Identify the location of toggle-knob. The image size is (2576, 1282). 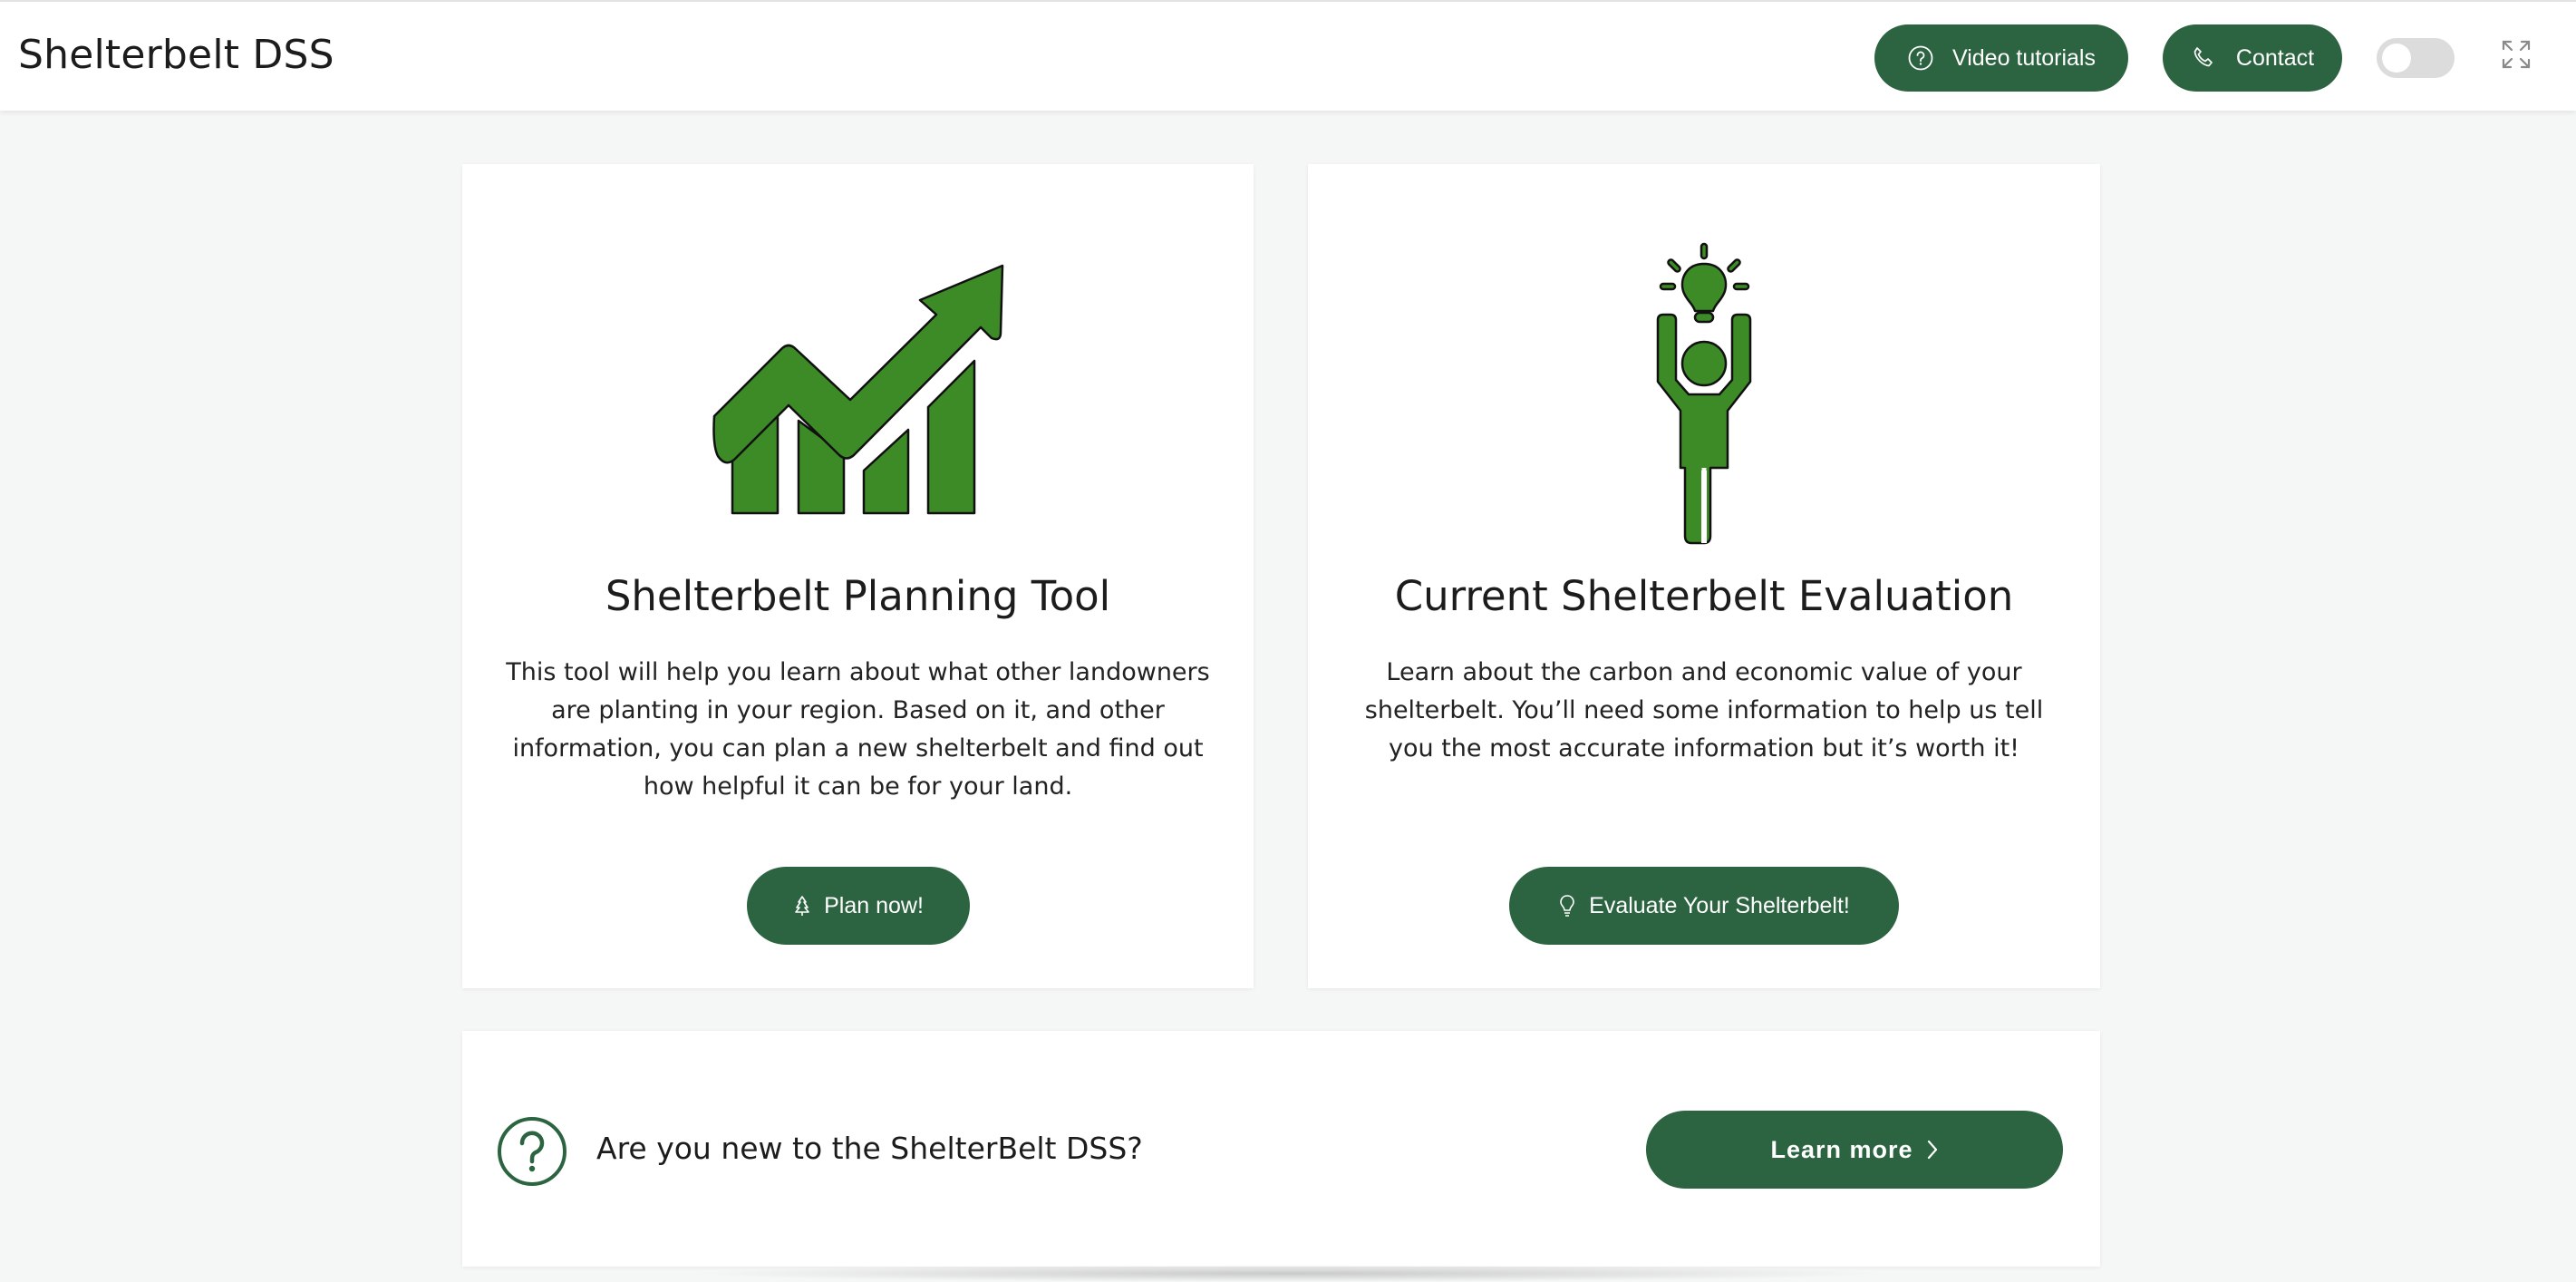
(2396, 58).